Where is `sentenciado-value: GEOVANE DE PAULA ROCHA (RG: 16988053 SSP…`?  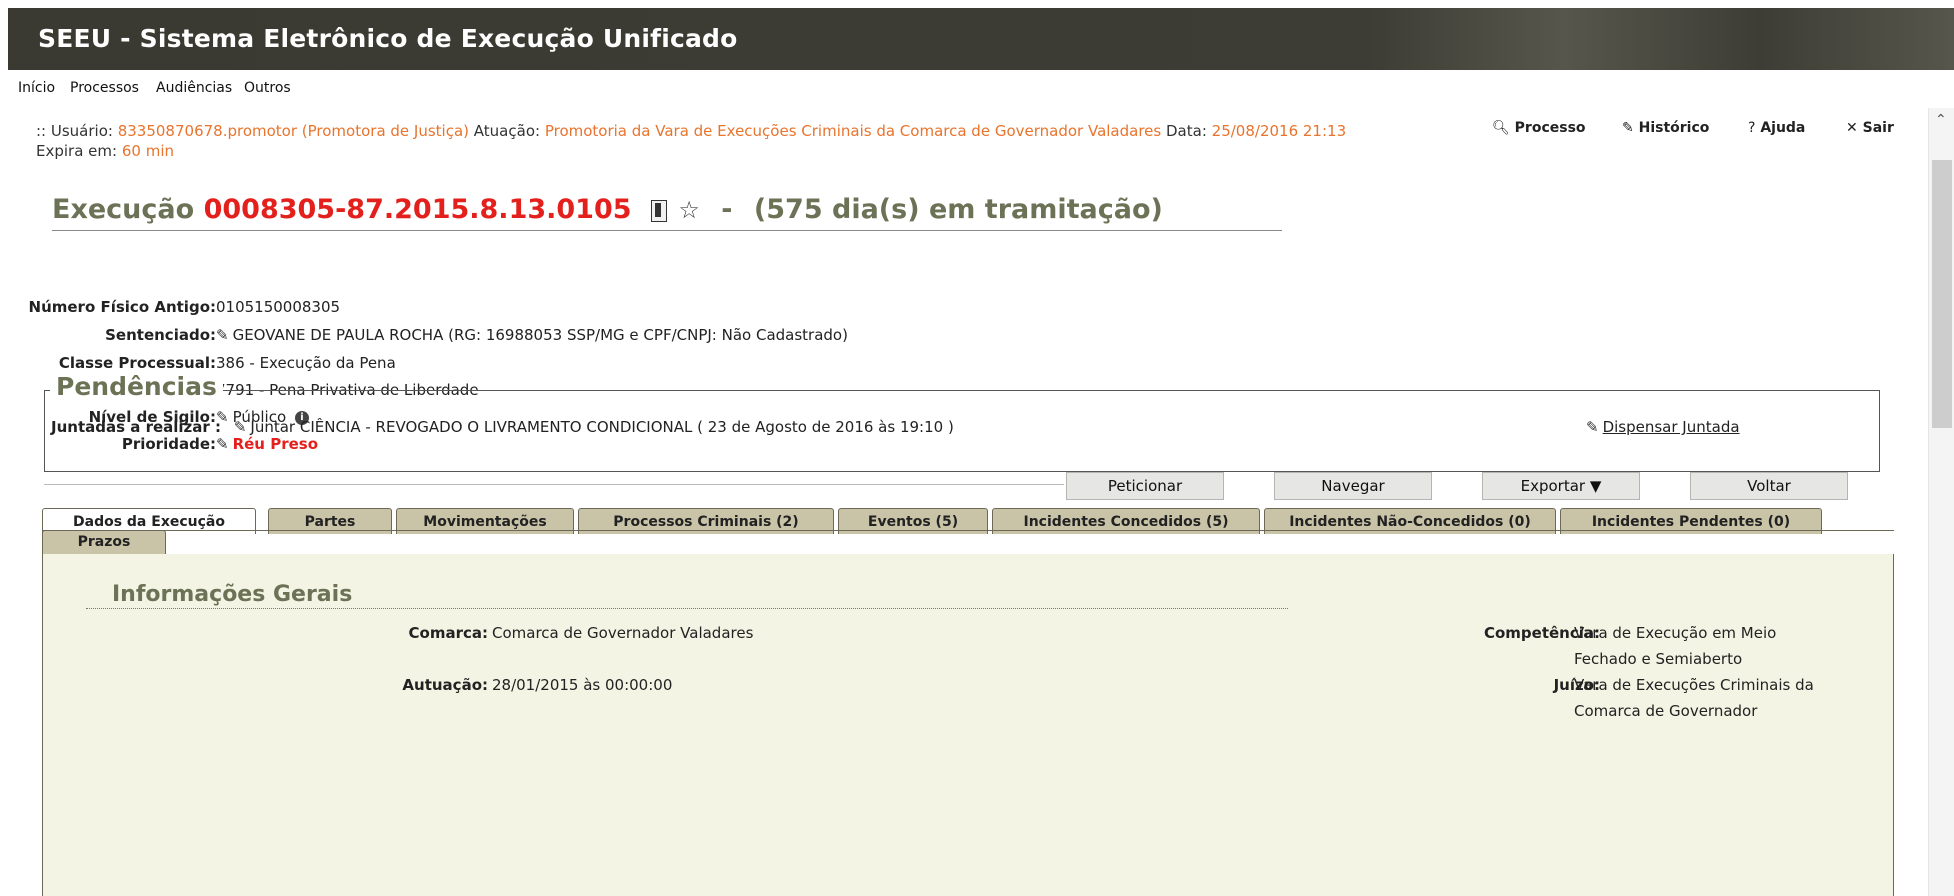 sentenciado-value: GEOVANE DE PAULA ROCHA (RG: 16988053 SSP… is located at coordinates (540, 335).